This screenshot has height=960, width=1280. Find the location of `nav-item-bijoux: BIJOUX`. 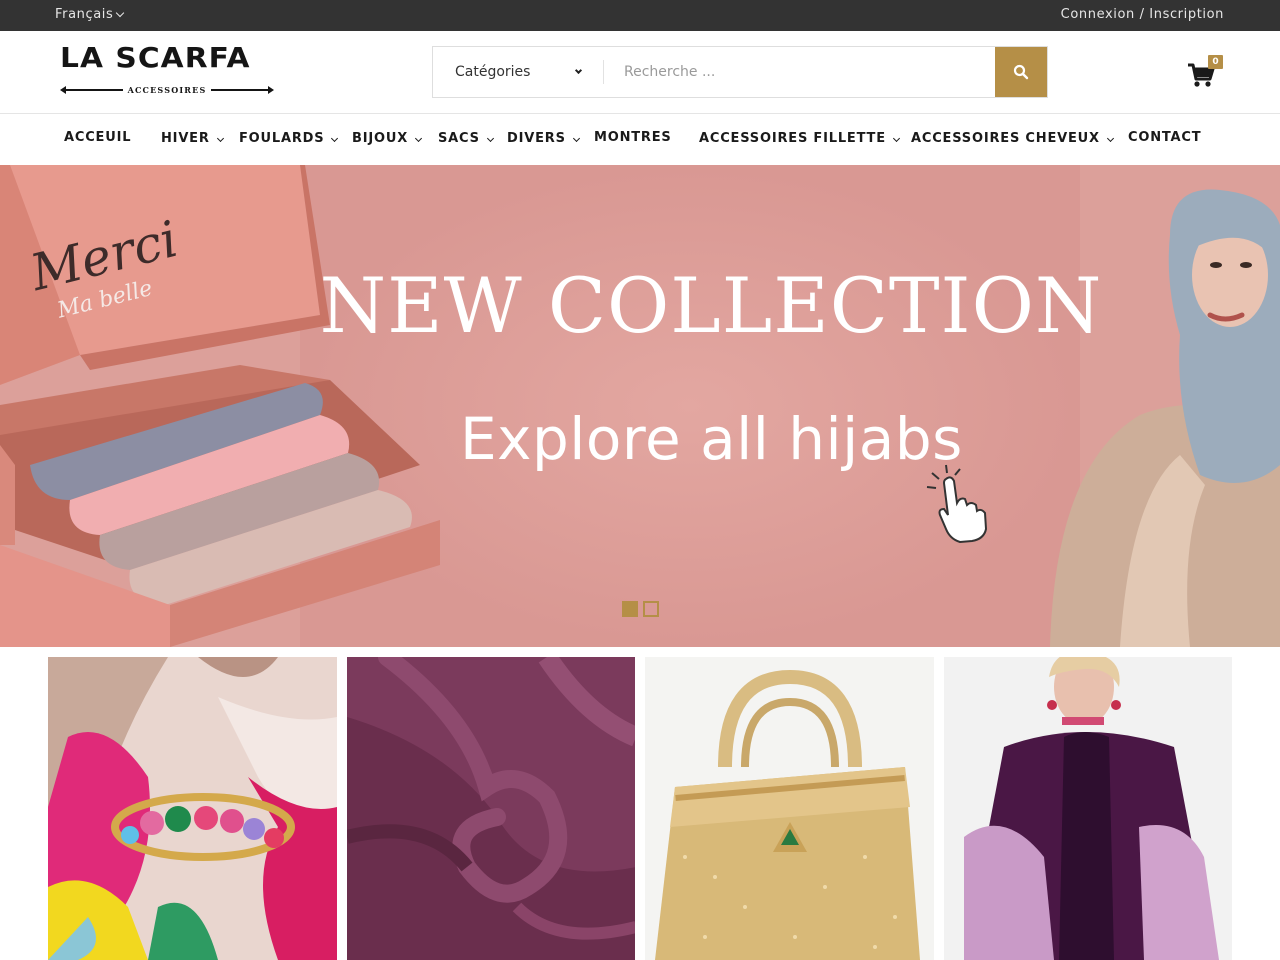

nav-item-bijoux: BIJOUX is located at coordinates (387, 138).